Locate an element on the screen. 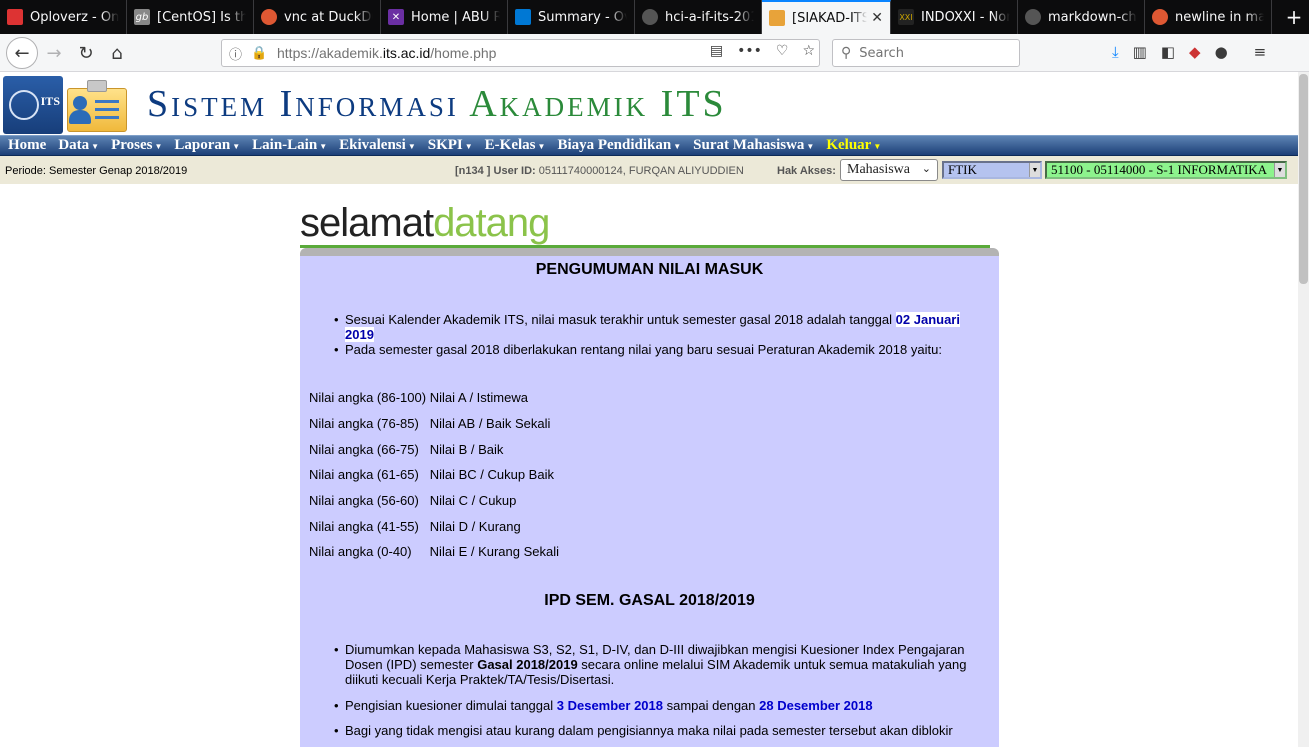 The height and width of the screenshot is (747, 1309). pocket-icon: ♡ is located at coordinates (782, 51).